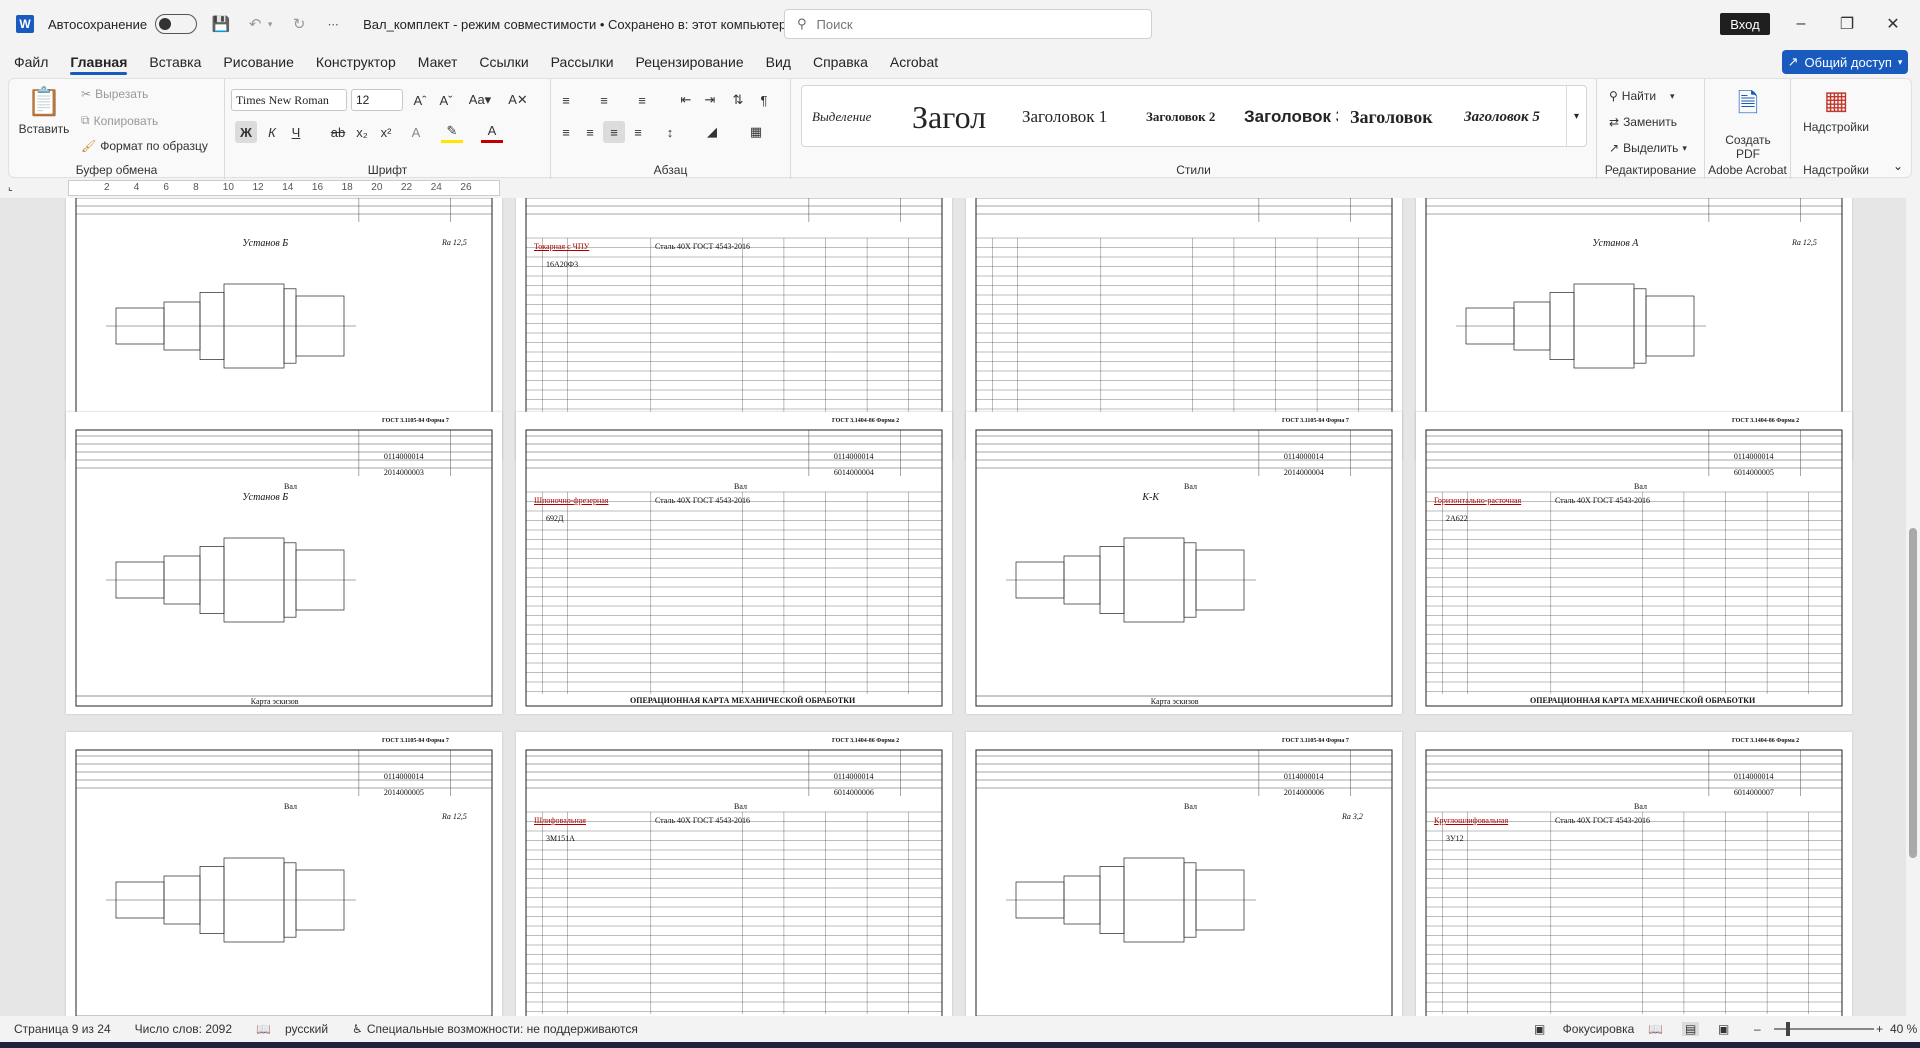  Describe the element at coordinates (1745, 24) in the screenshot. I see `sign-in-button: Вход` at that location.